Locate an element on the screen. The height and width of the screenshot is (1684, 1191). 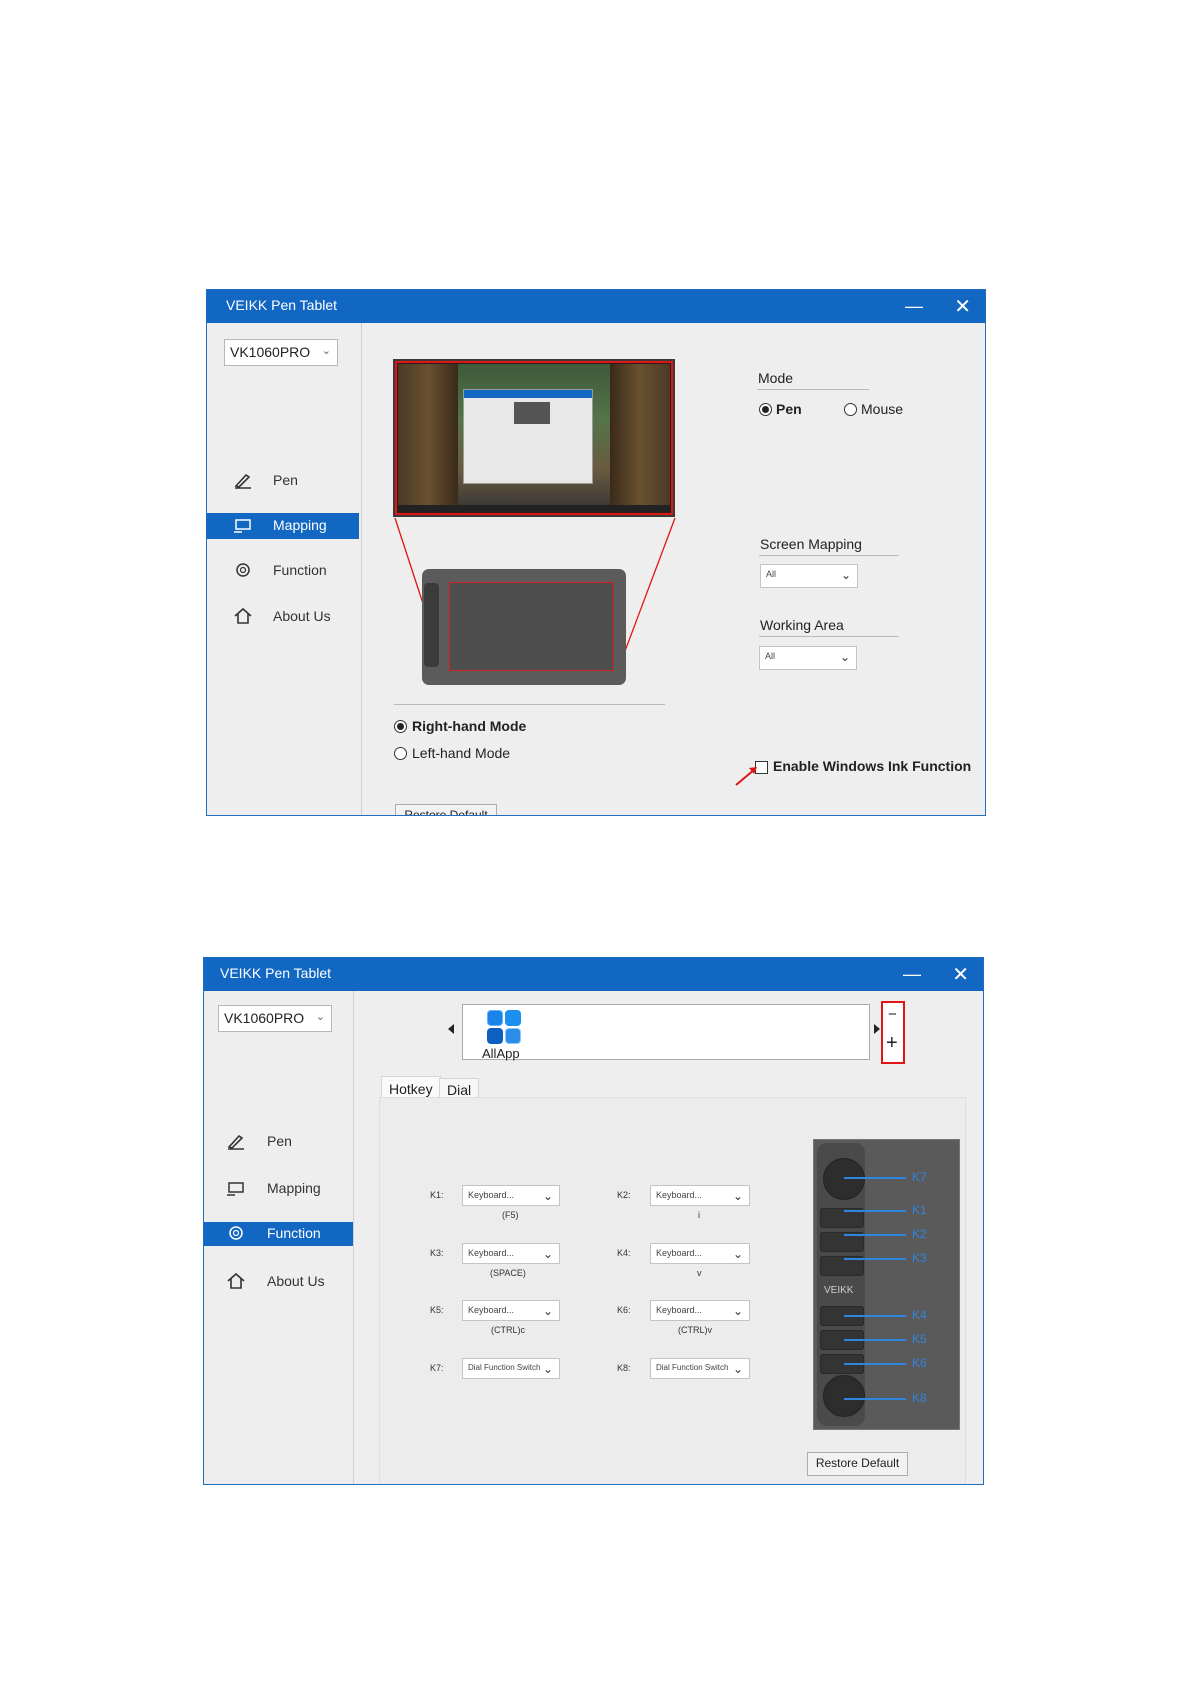
tab-hotkey: Hotkey is located at coordinates (411, 1087).